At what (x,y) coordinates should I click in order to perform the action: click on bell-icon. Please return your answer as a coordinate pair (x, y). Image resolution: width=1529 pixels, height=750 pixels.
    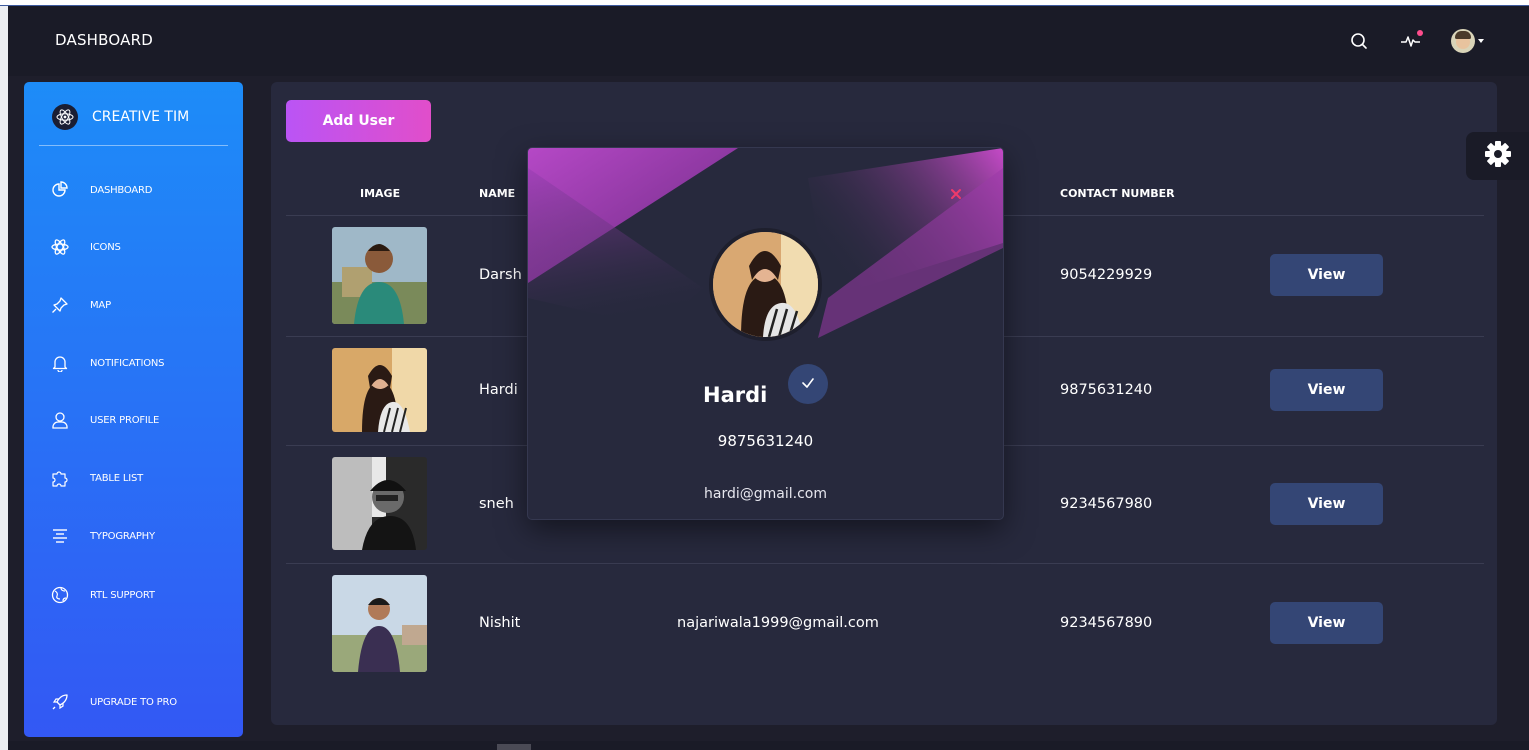
    Looking at the image, I should click on (60, 363).